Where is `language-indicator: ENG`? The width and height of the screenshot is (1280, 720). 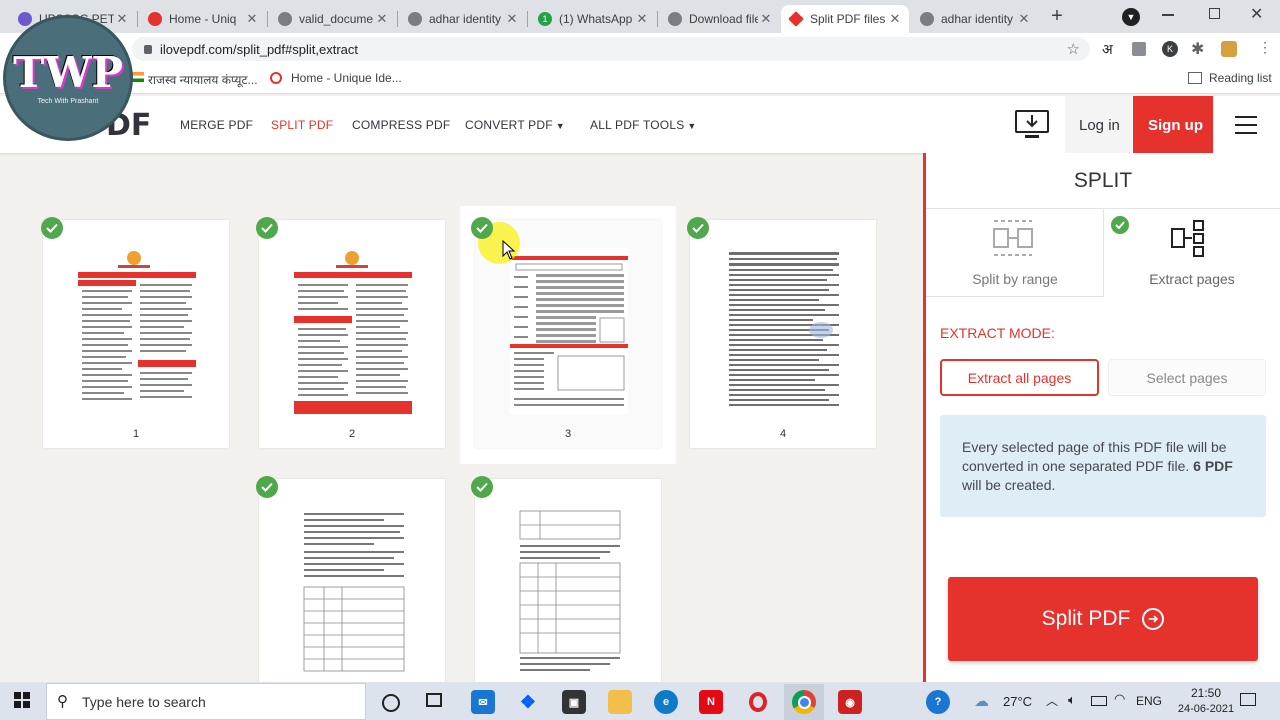 language-indicator: ENG is located at coordinates (1149, 701).